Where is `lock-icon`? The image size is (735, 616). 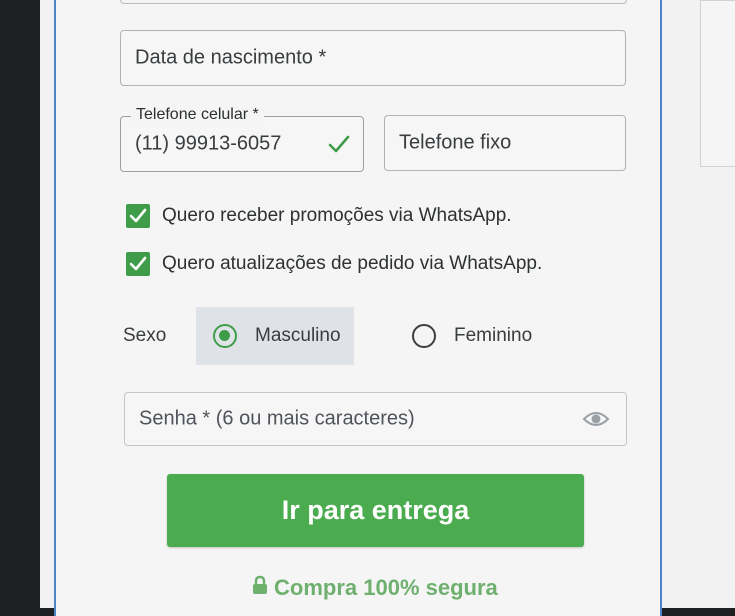
lock-icon is located at coordinates (260, 588).